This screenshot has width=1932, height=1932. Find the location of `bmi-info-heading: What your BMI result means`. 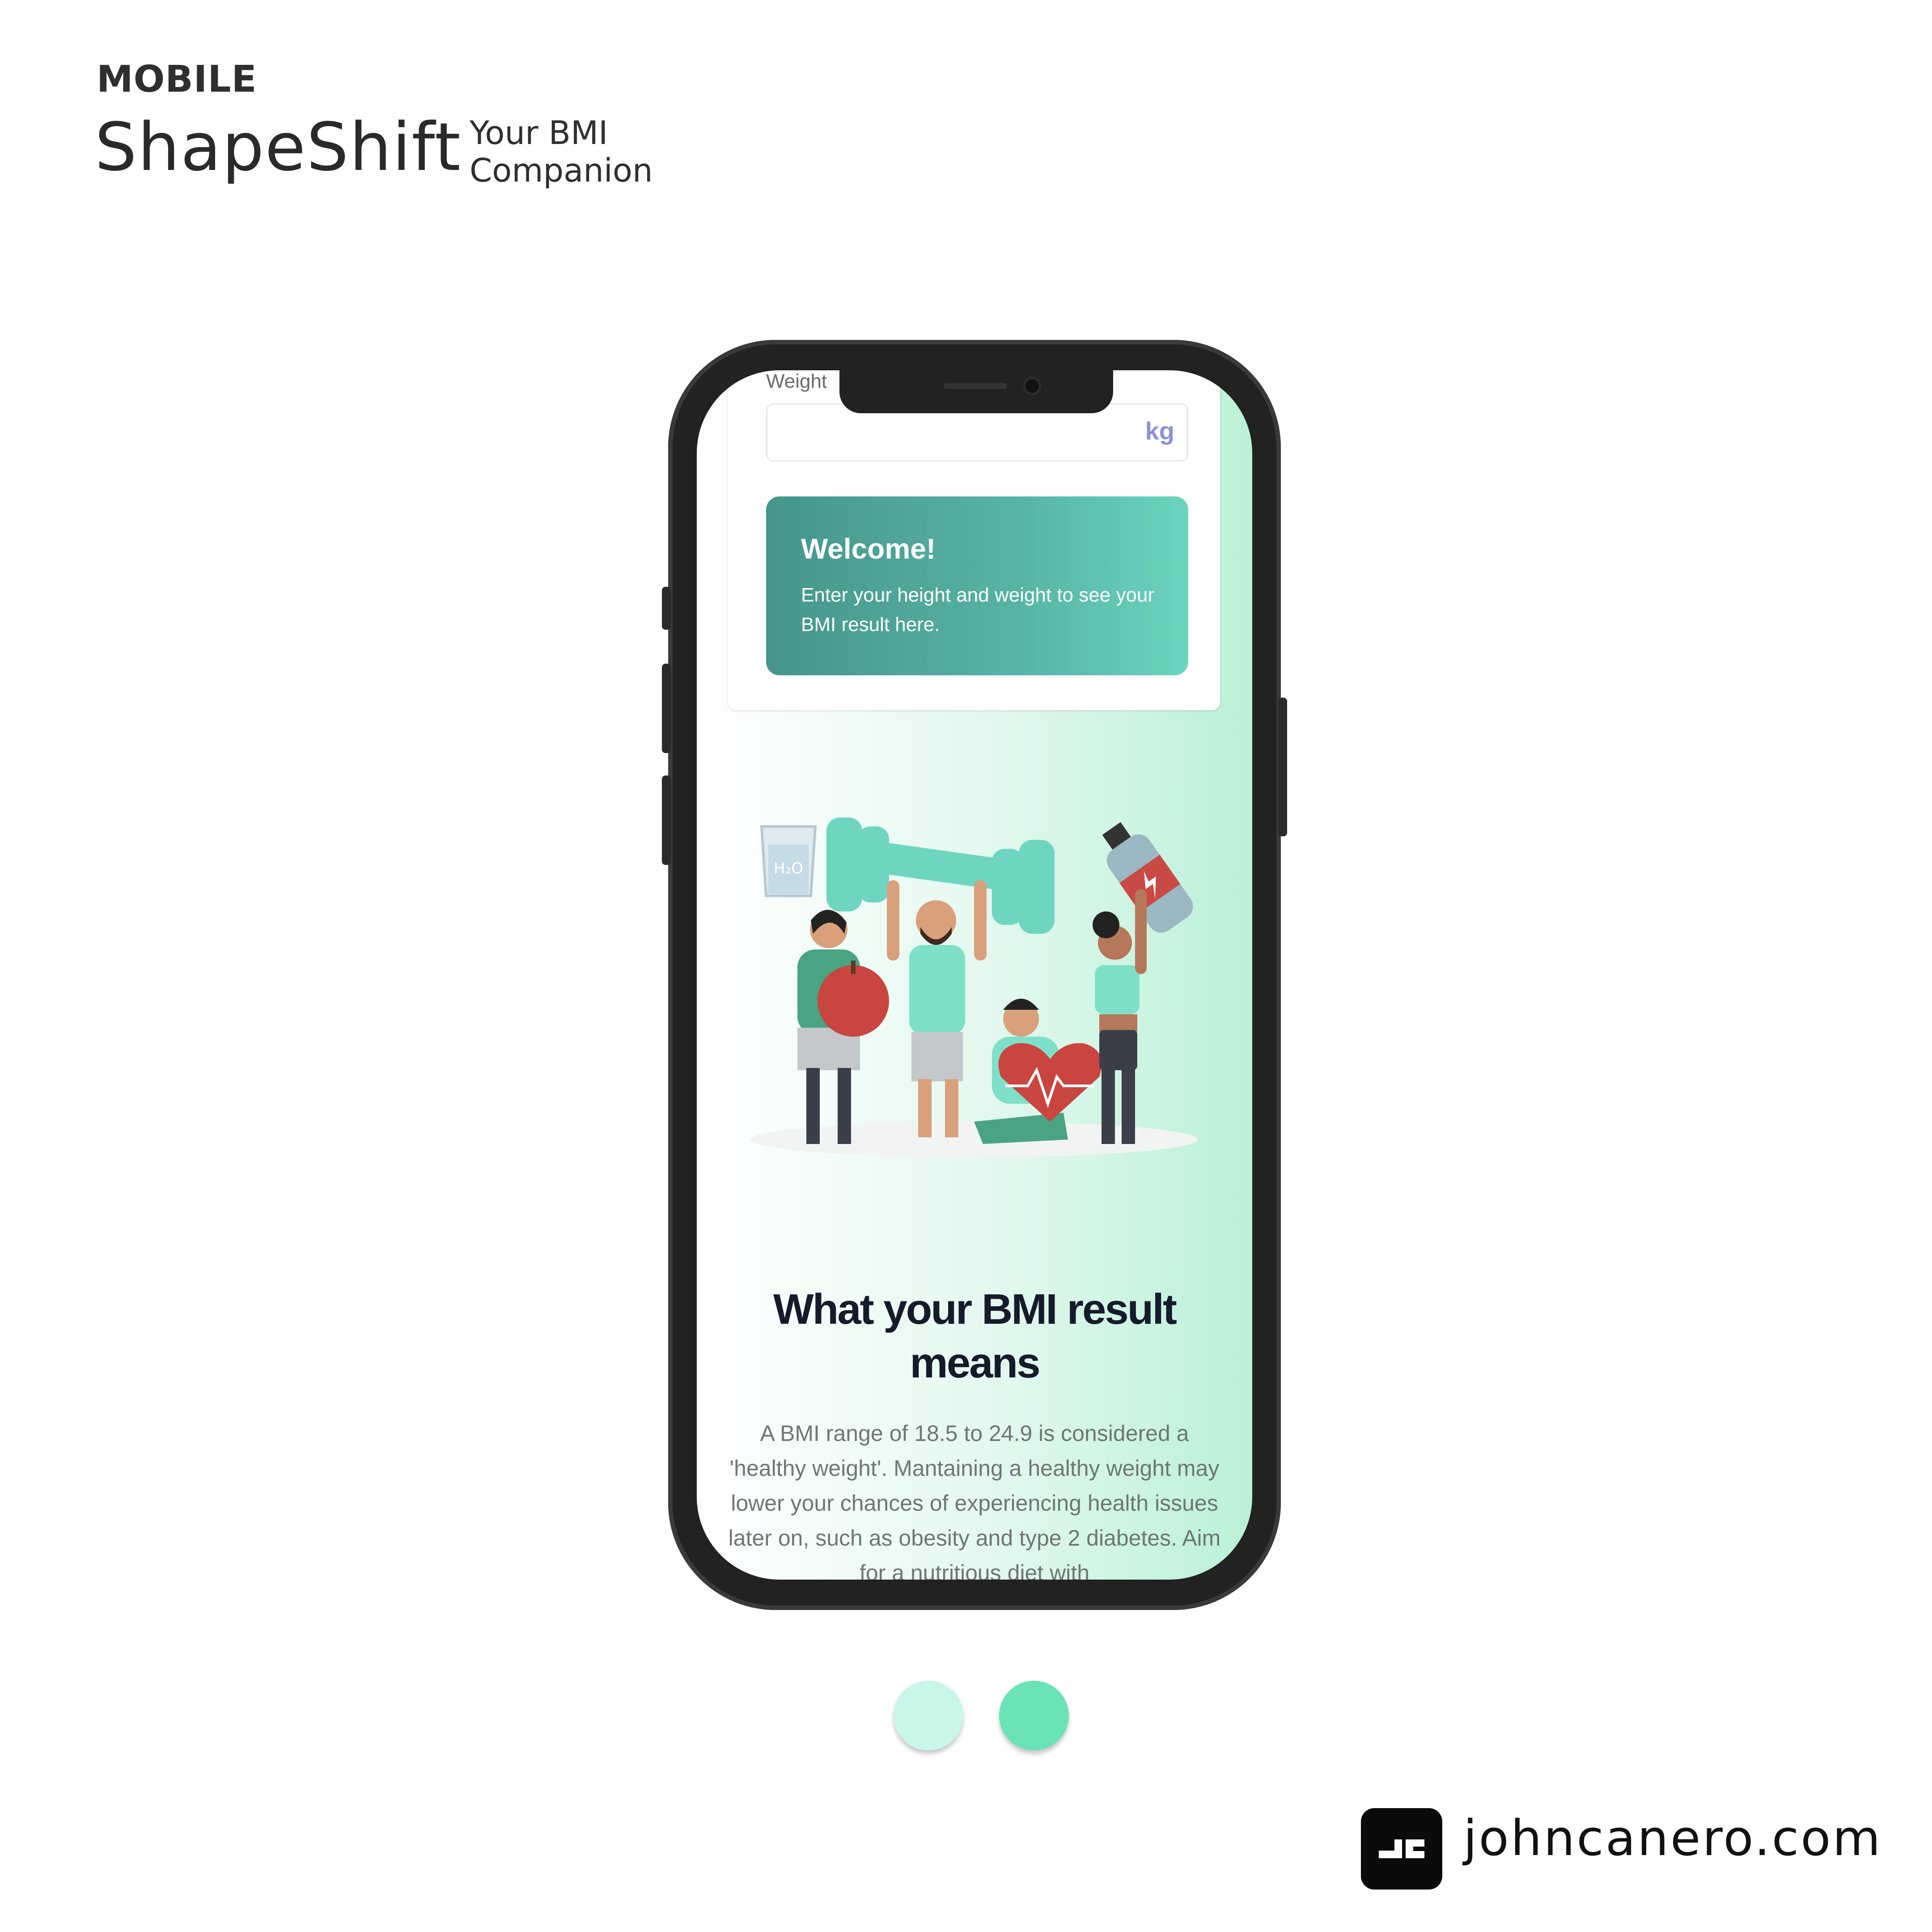

bmi-info-heading: What your BMI result means is located at coordinates (975, 1336).